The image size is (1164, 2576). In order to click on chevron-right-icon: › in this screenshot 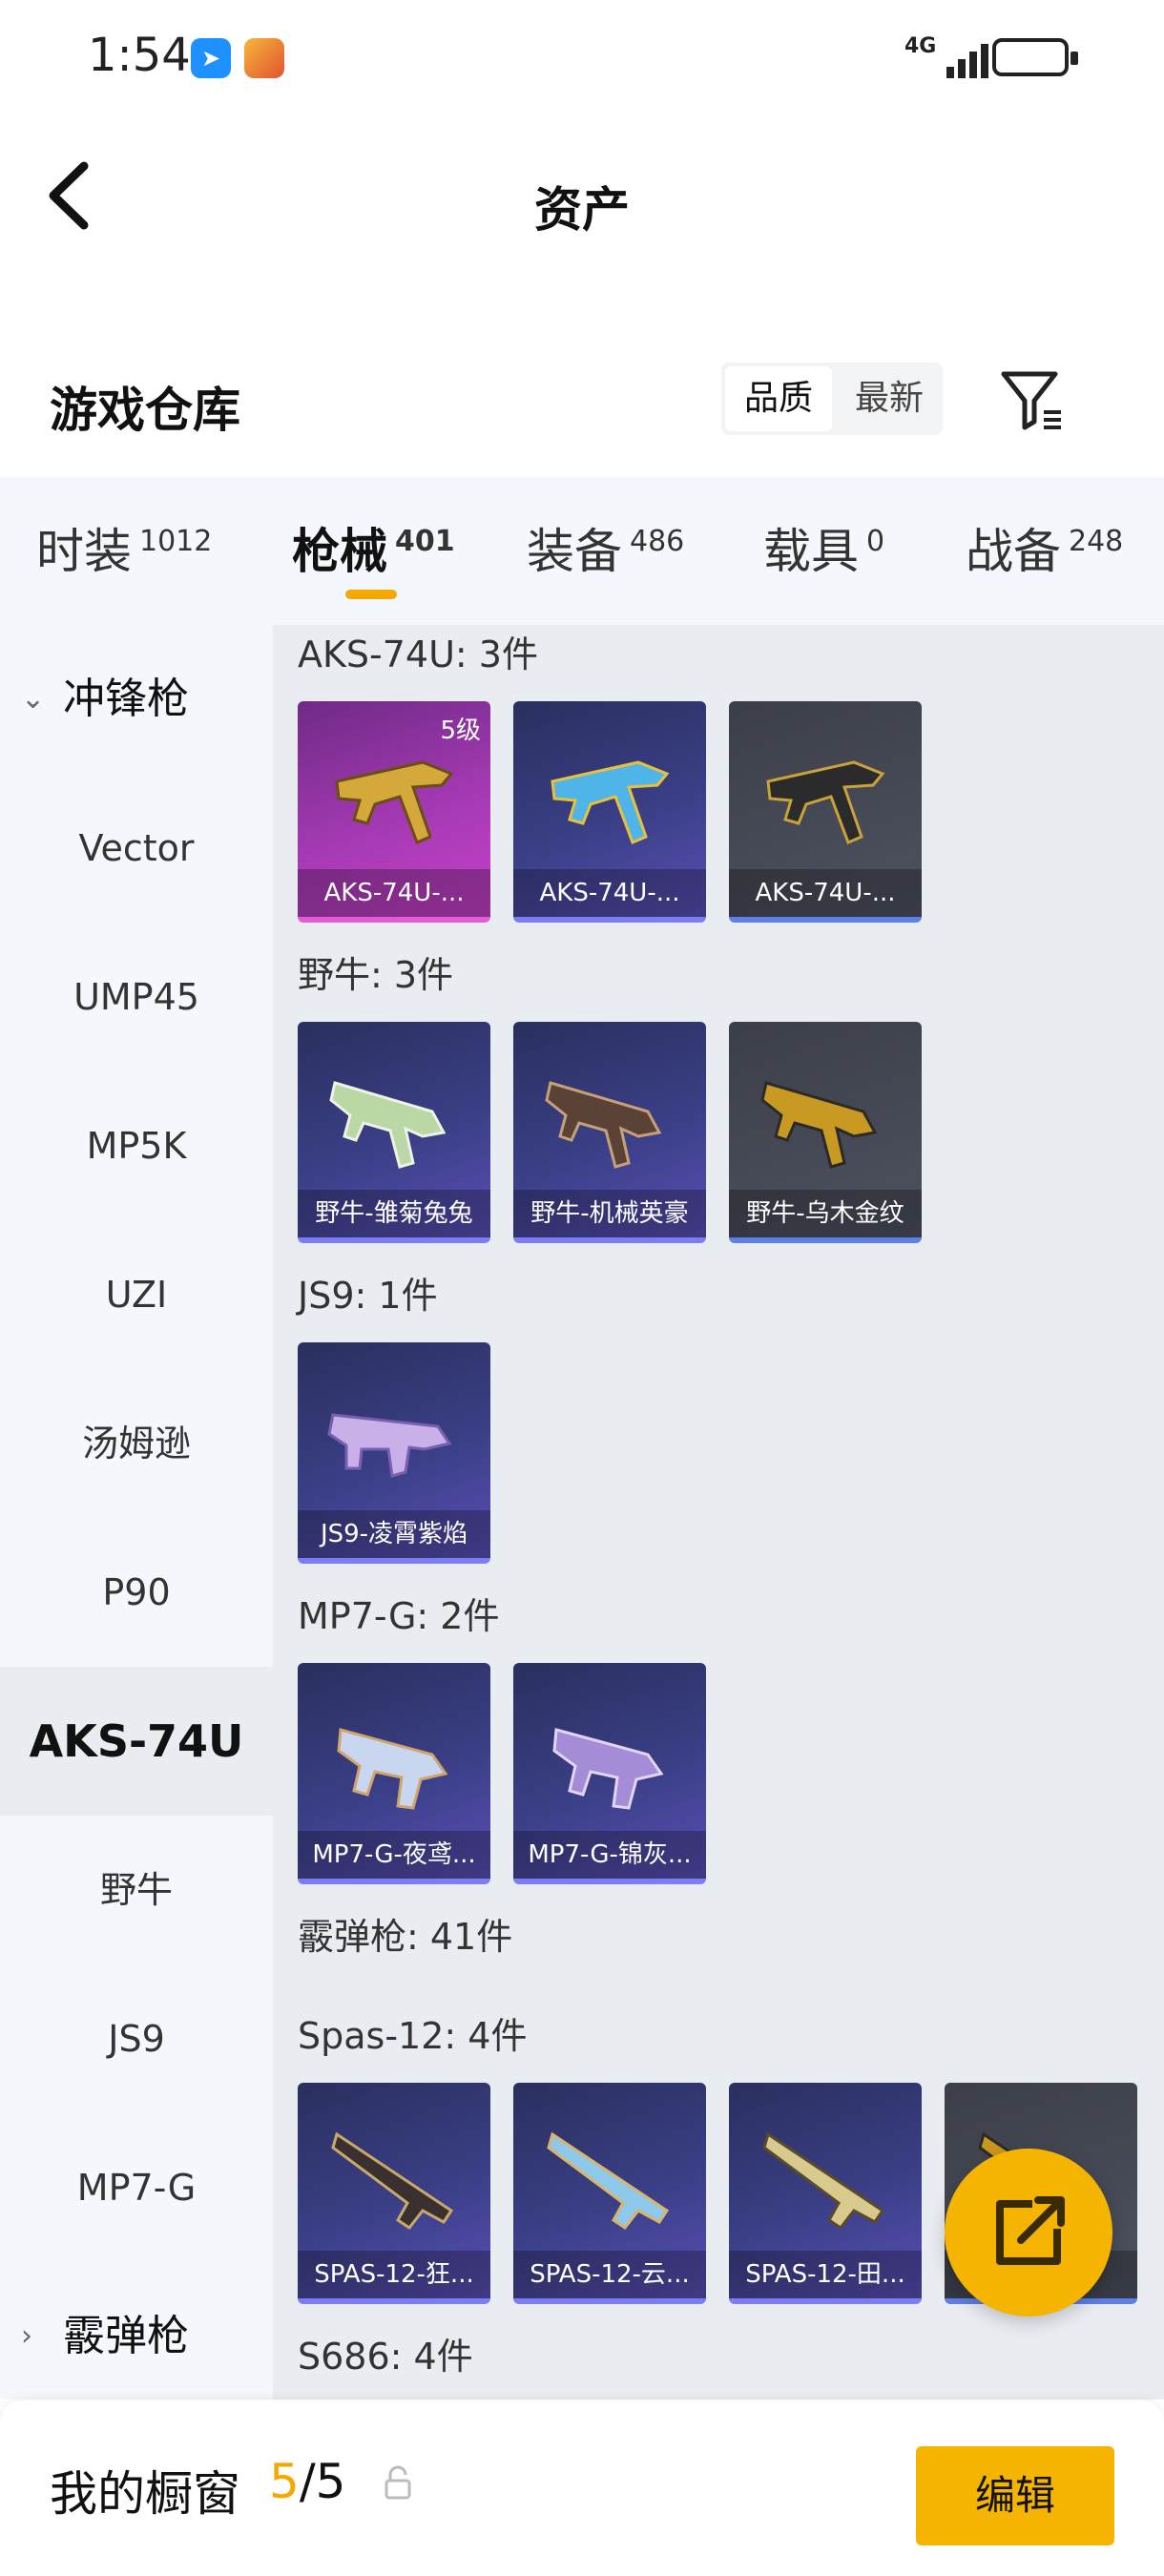, I will do `click(27, 2336)`.